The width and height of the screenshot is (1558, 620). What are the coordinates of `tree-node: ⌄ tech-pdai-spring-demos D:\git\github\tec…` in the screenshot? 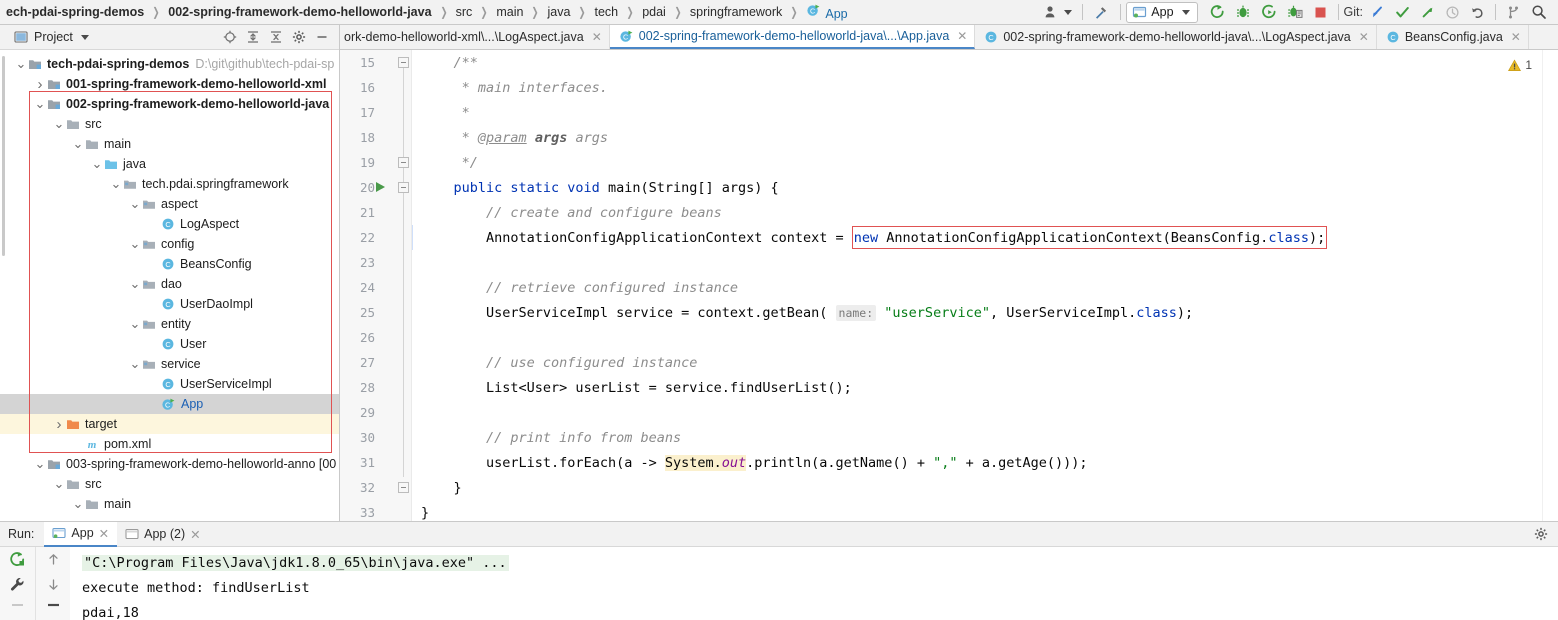 It's located at (169, 64).